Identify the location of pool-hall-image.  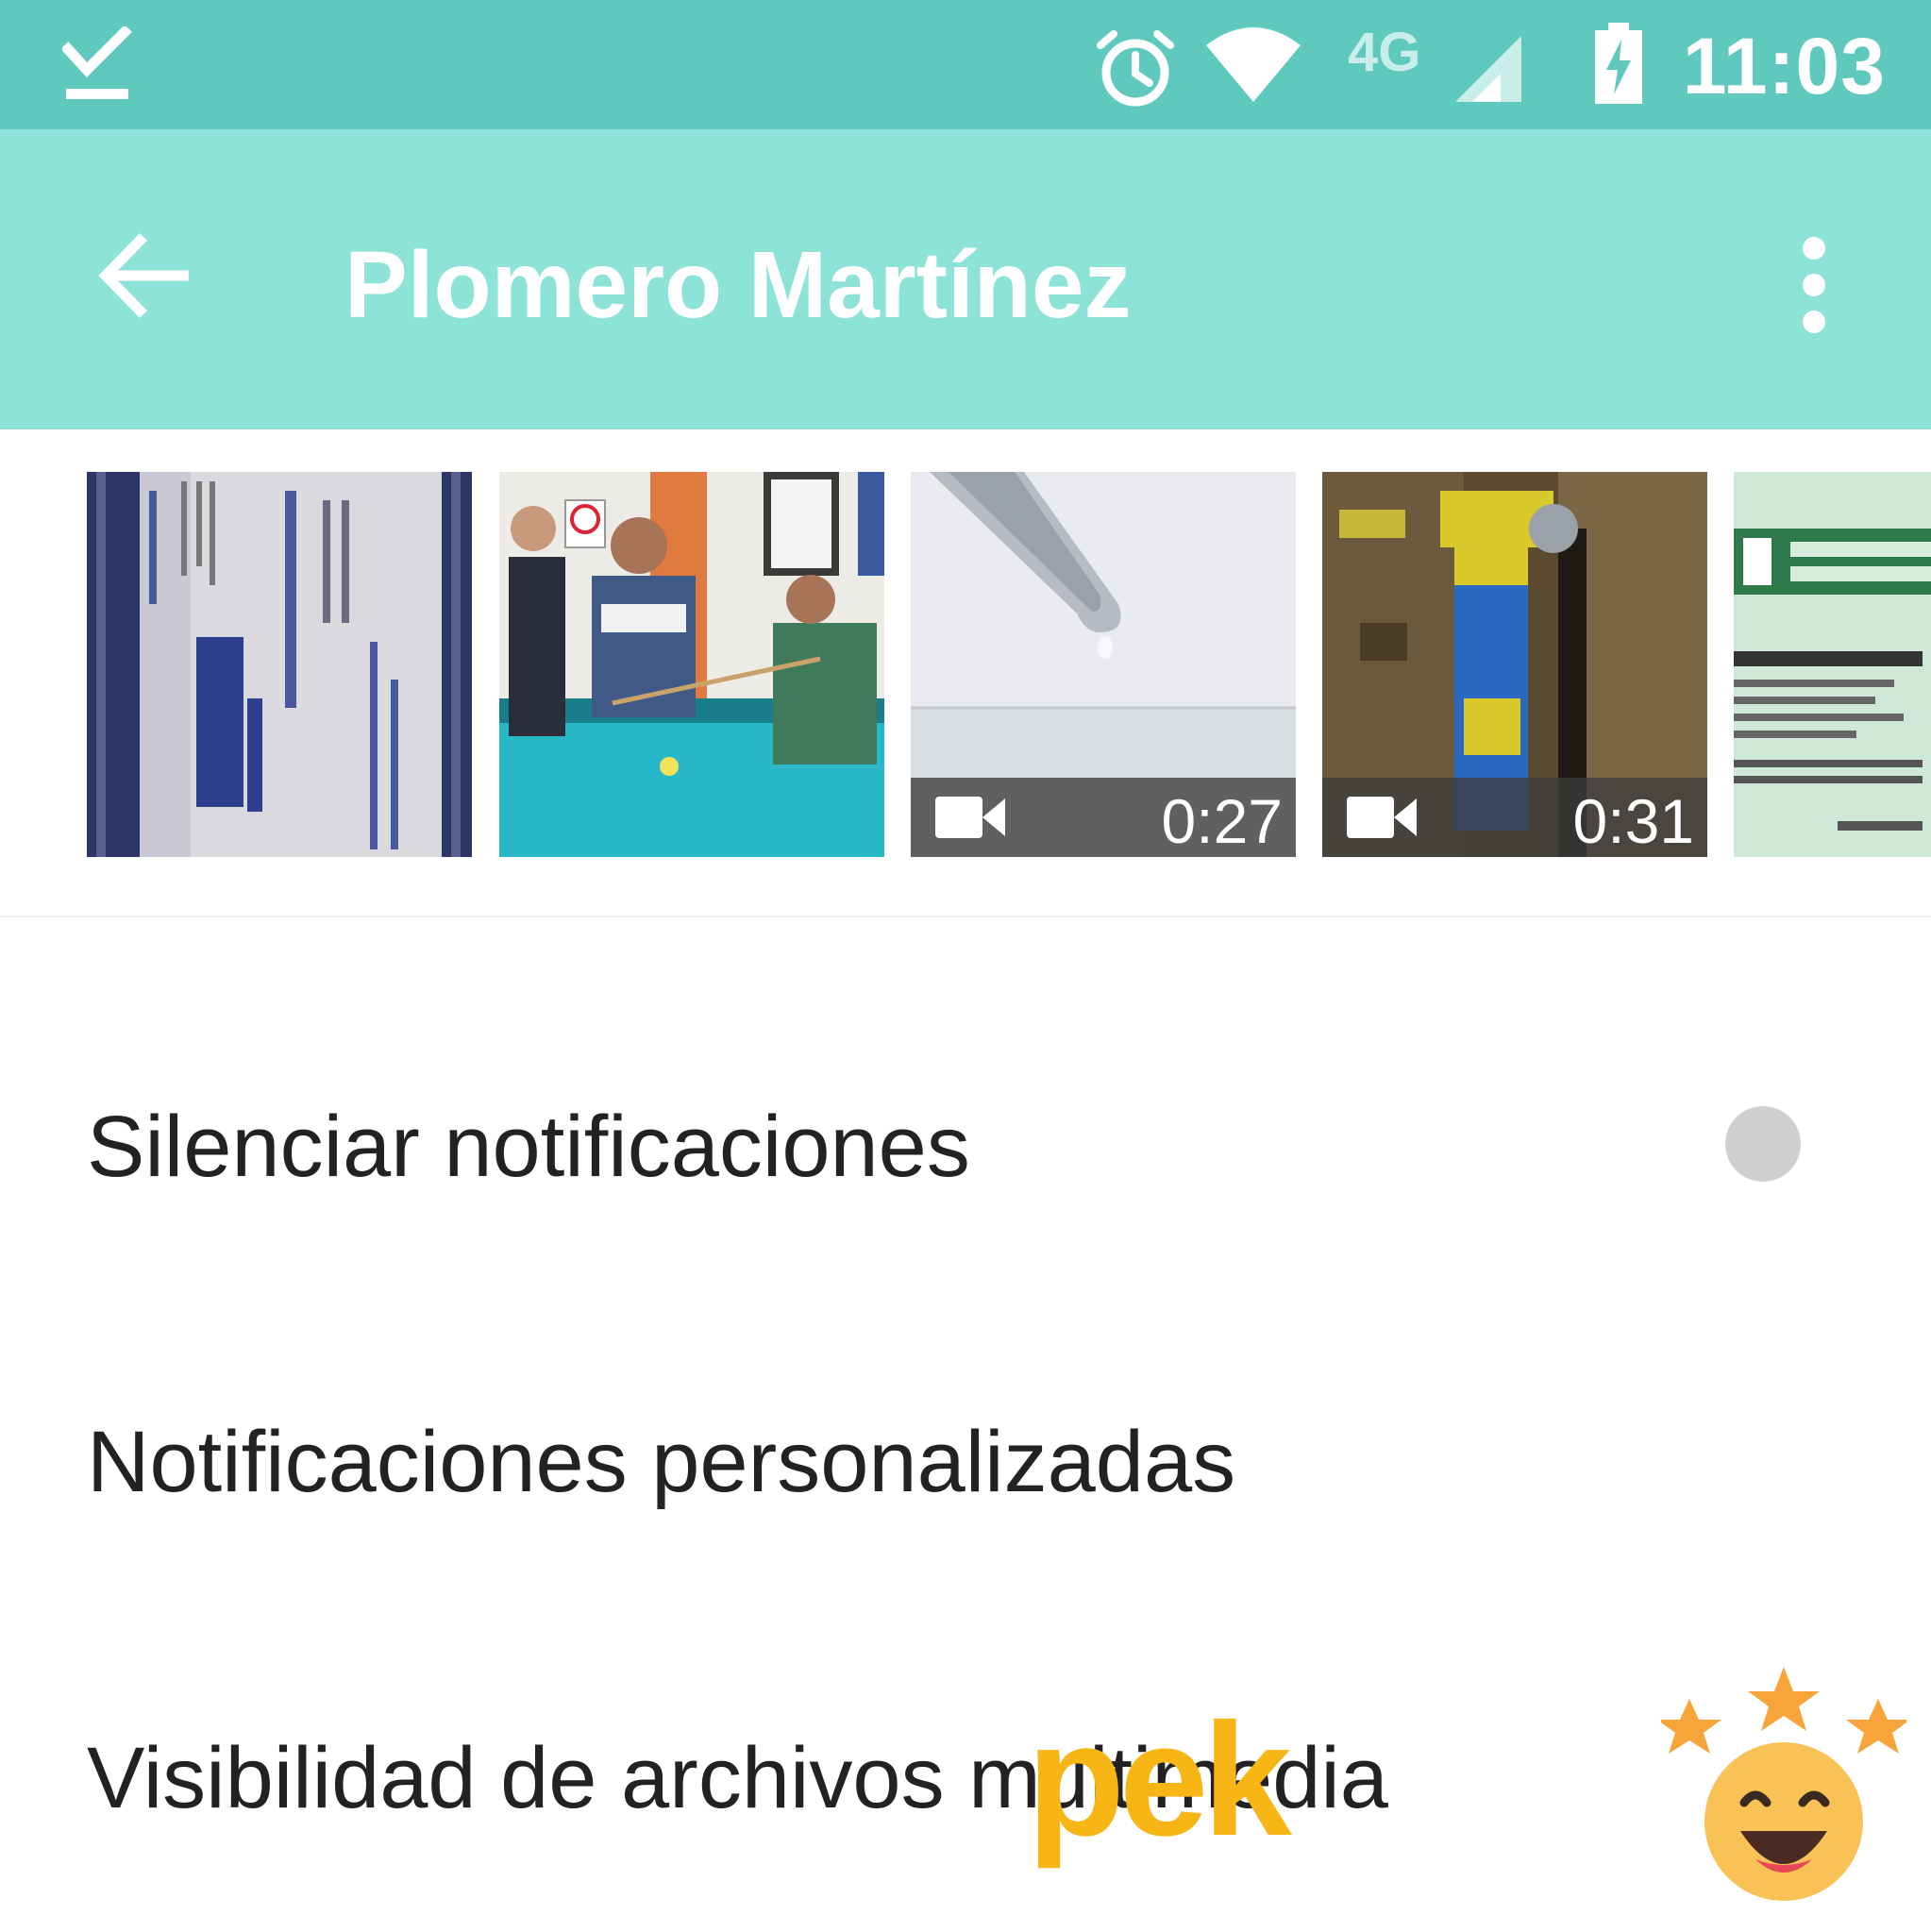
(691, 664).